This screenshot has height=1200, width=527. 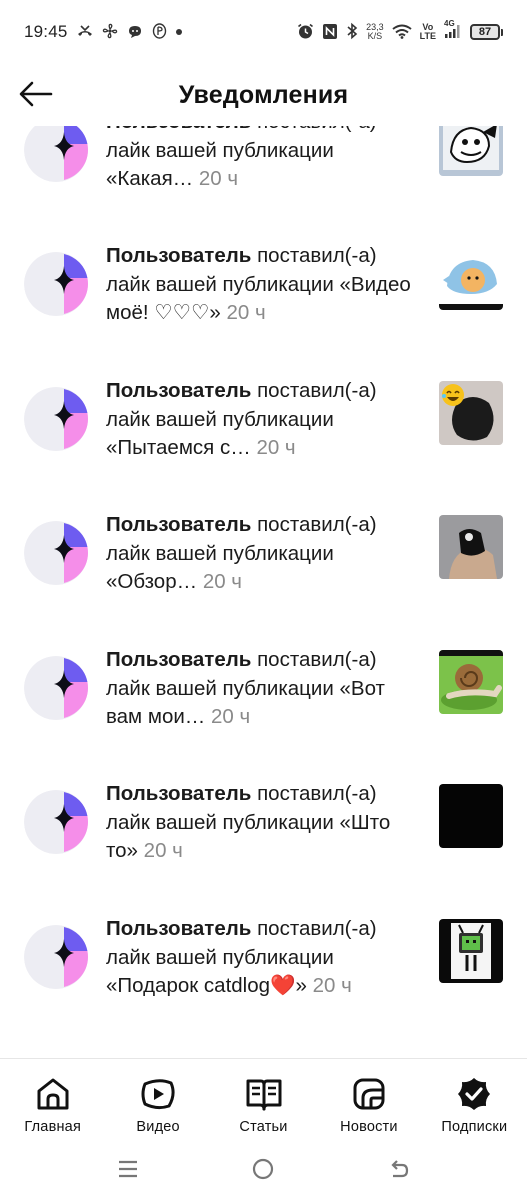 I want to click on chat-bubble-icon, so click(x=135, y=32).